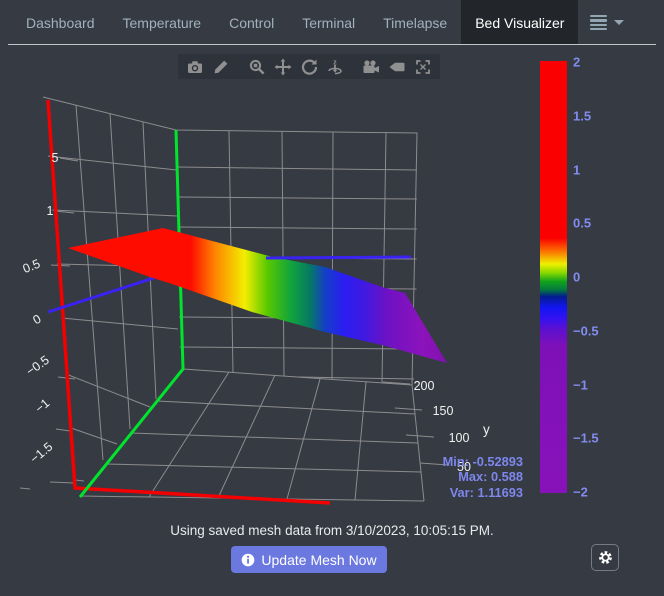 This screenshot has height=596, width=664. I want to click on tab-control: Control, so click(251, 22).